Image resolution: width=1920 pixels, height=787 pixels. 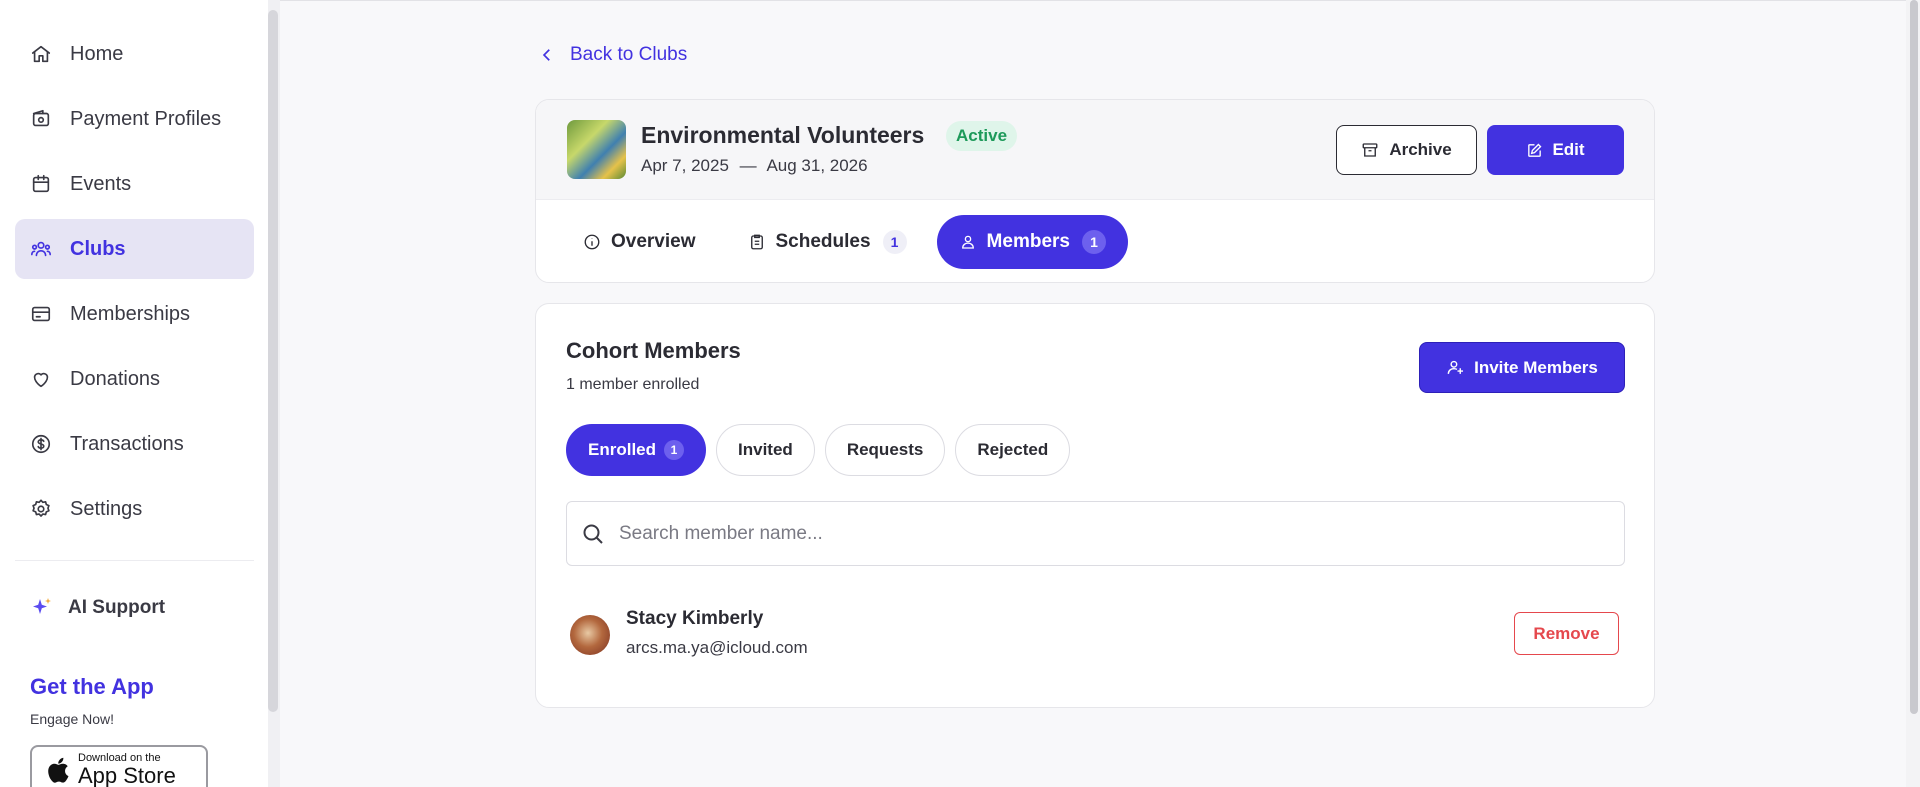 I want to click on sidebar-item-memberships: Memberships, so click(x=134, y=314).